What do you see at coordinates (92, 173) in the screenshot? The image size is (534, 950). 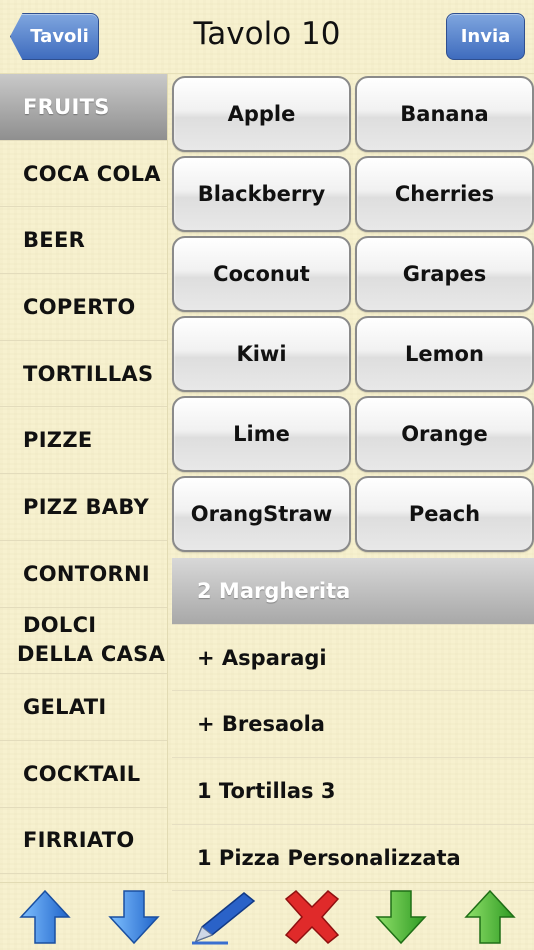 I see `category-label: COCA COLA` at bounding box center [92, 173].